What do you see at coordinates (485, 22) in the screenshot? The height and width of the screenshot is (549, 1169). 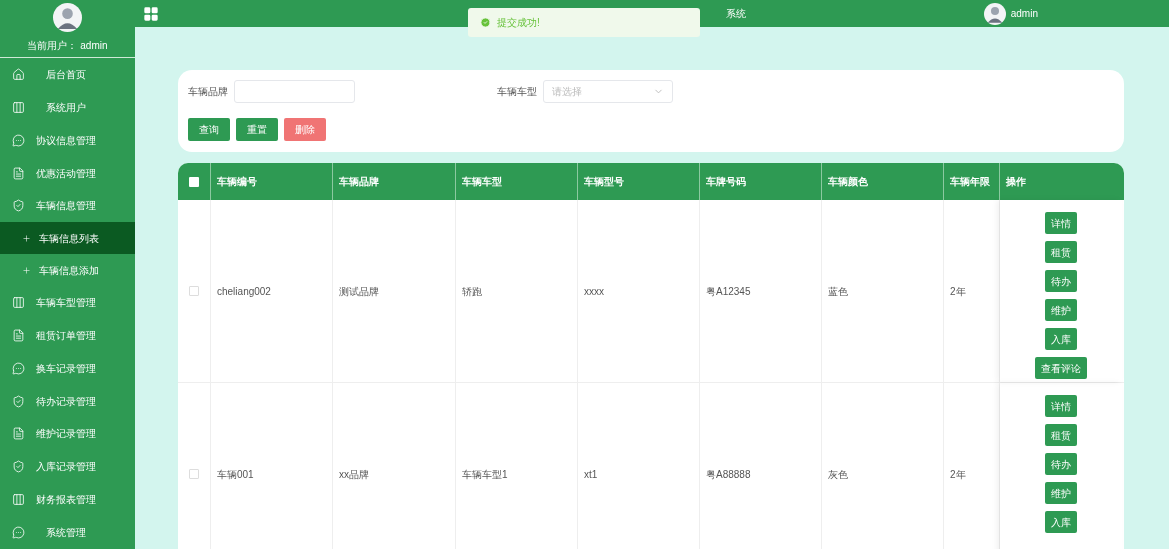 I see `success-icon` at bounding box center [485, 22].